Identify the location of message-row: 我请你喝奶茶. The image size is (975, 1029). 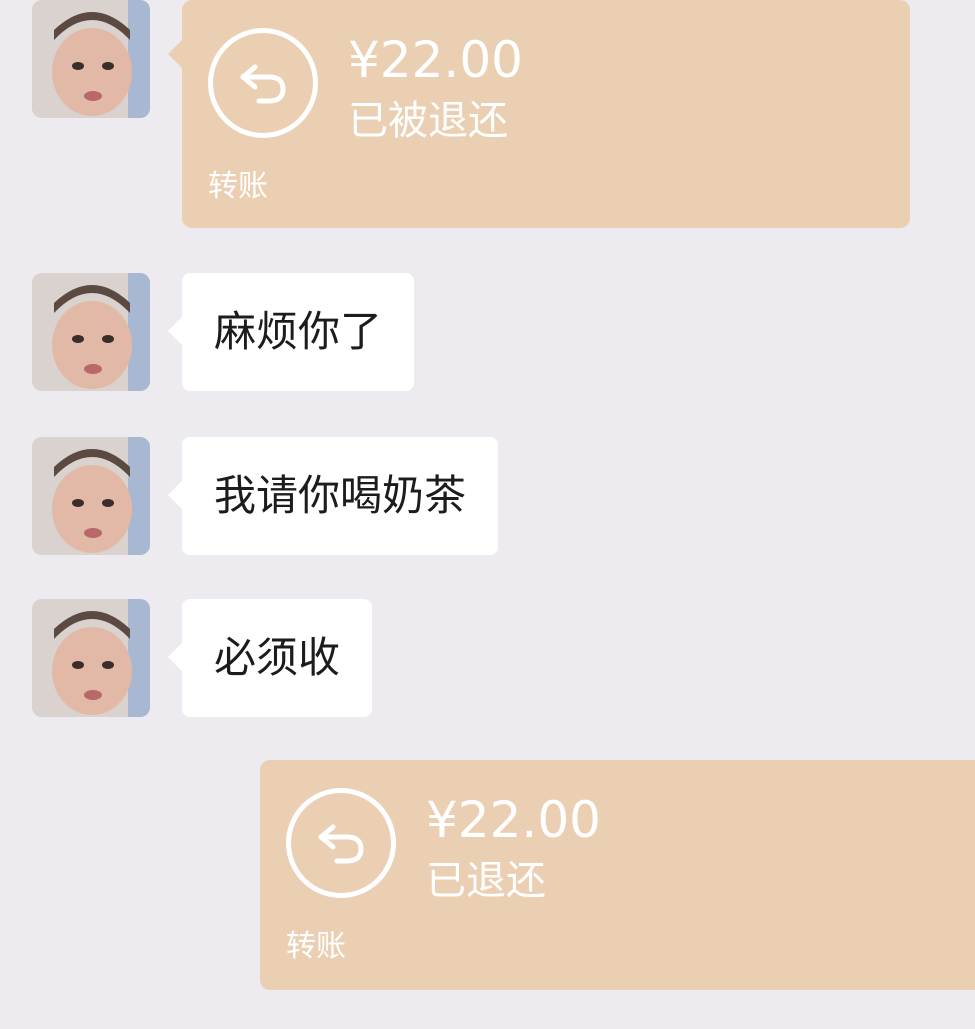
(487, 496).